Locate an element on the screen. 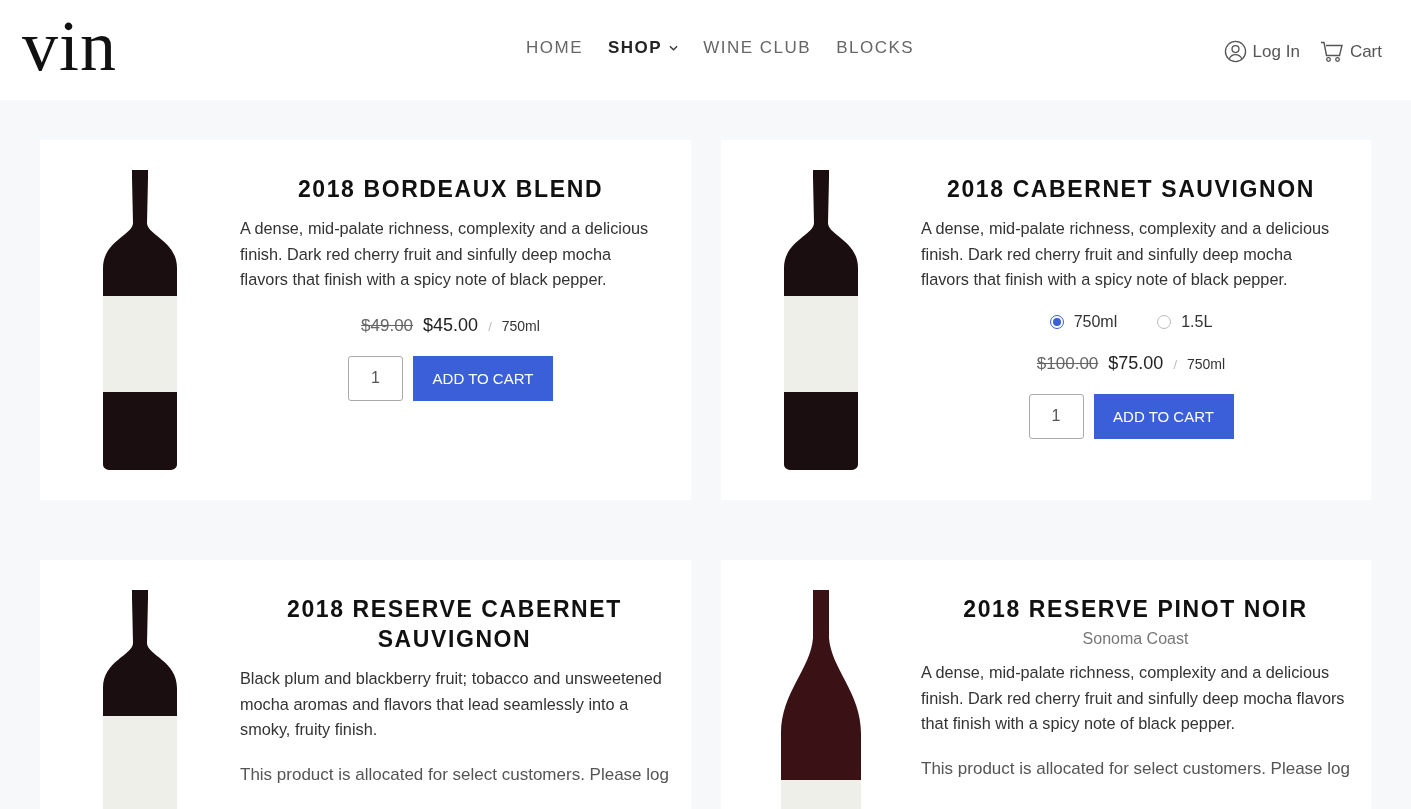  product-title: 2018 RESERVE CABERNET SAUVIGNON is located at coordinates (454, 624).